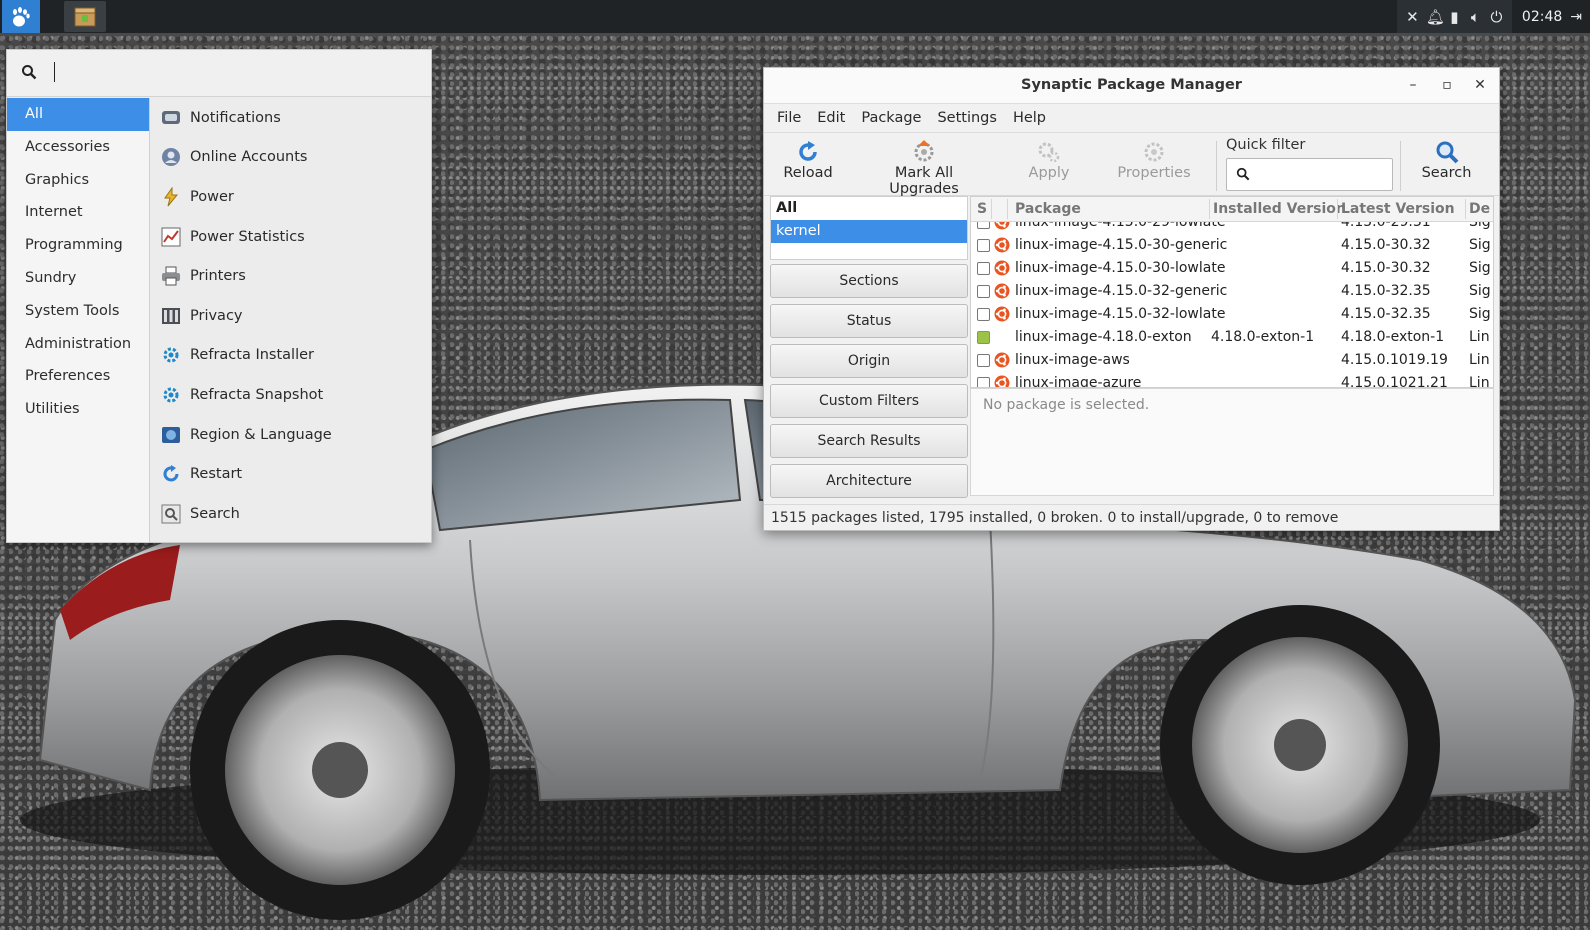 Image resolution: width=1590 pixels, height=930 pixels. Describe the element at coordinates (1279, 209) in the screenshot. I see `column-installed-version: Installed Version` at that location.